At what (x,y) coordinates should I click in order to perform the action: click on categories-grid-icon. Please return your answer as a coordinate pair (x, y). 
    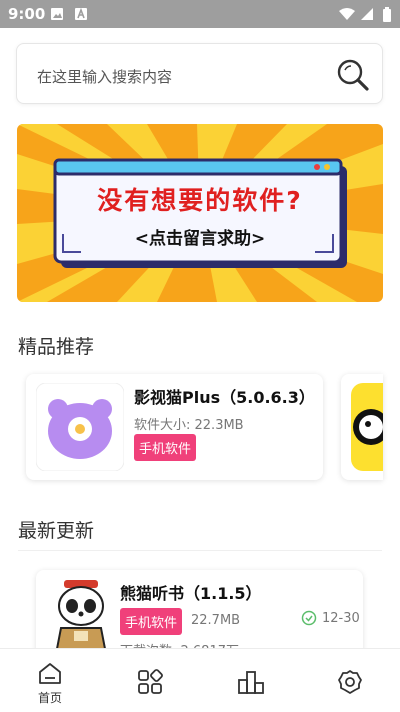
    Looking at the image, I should click on (150, 681).